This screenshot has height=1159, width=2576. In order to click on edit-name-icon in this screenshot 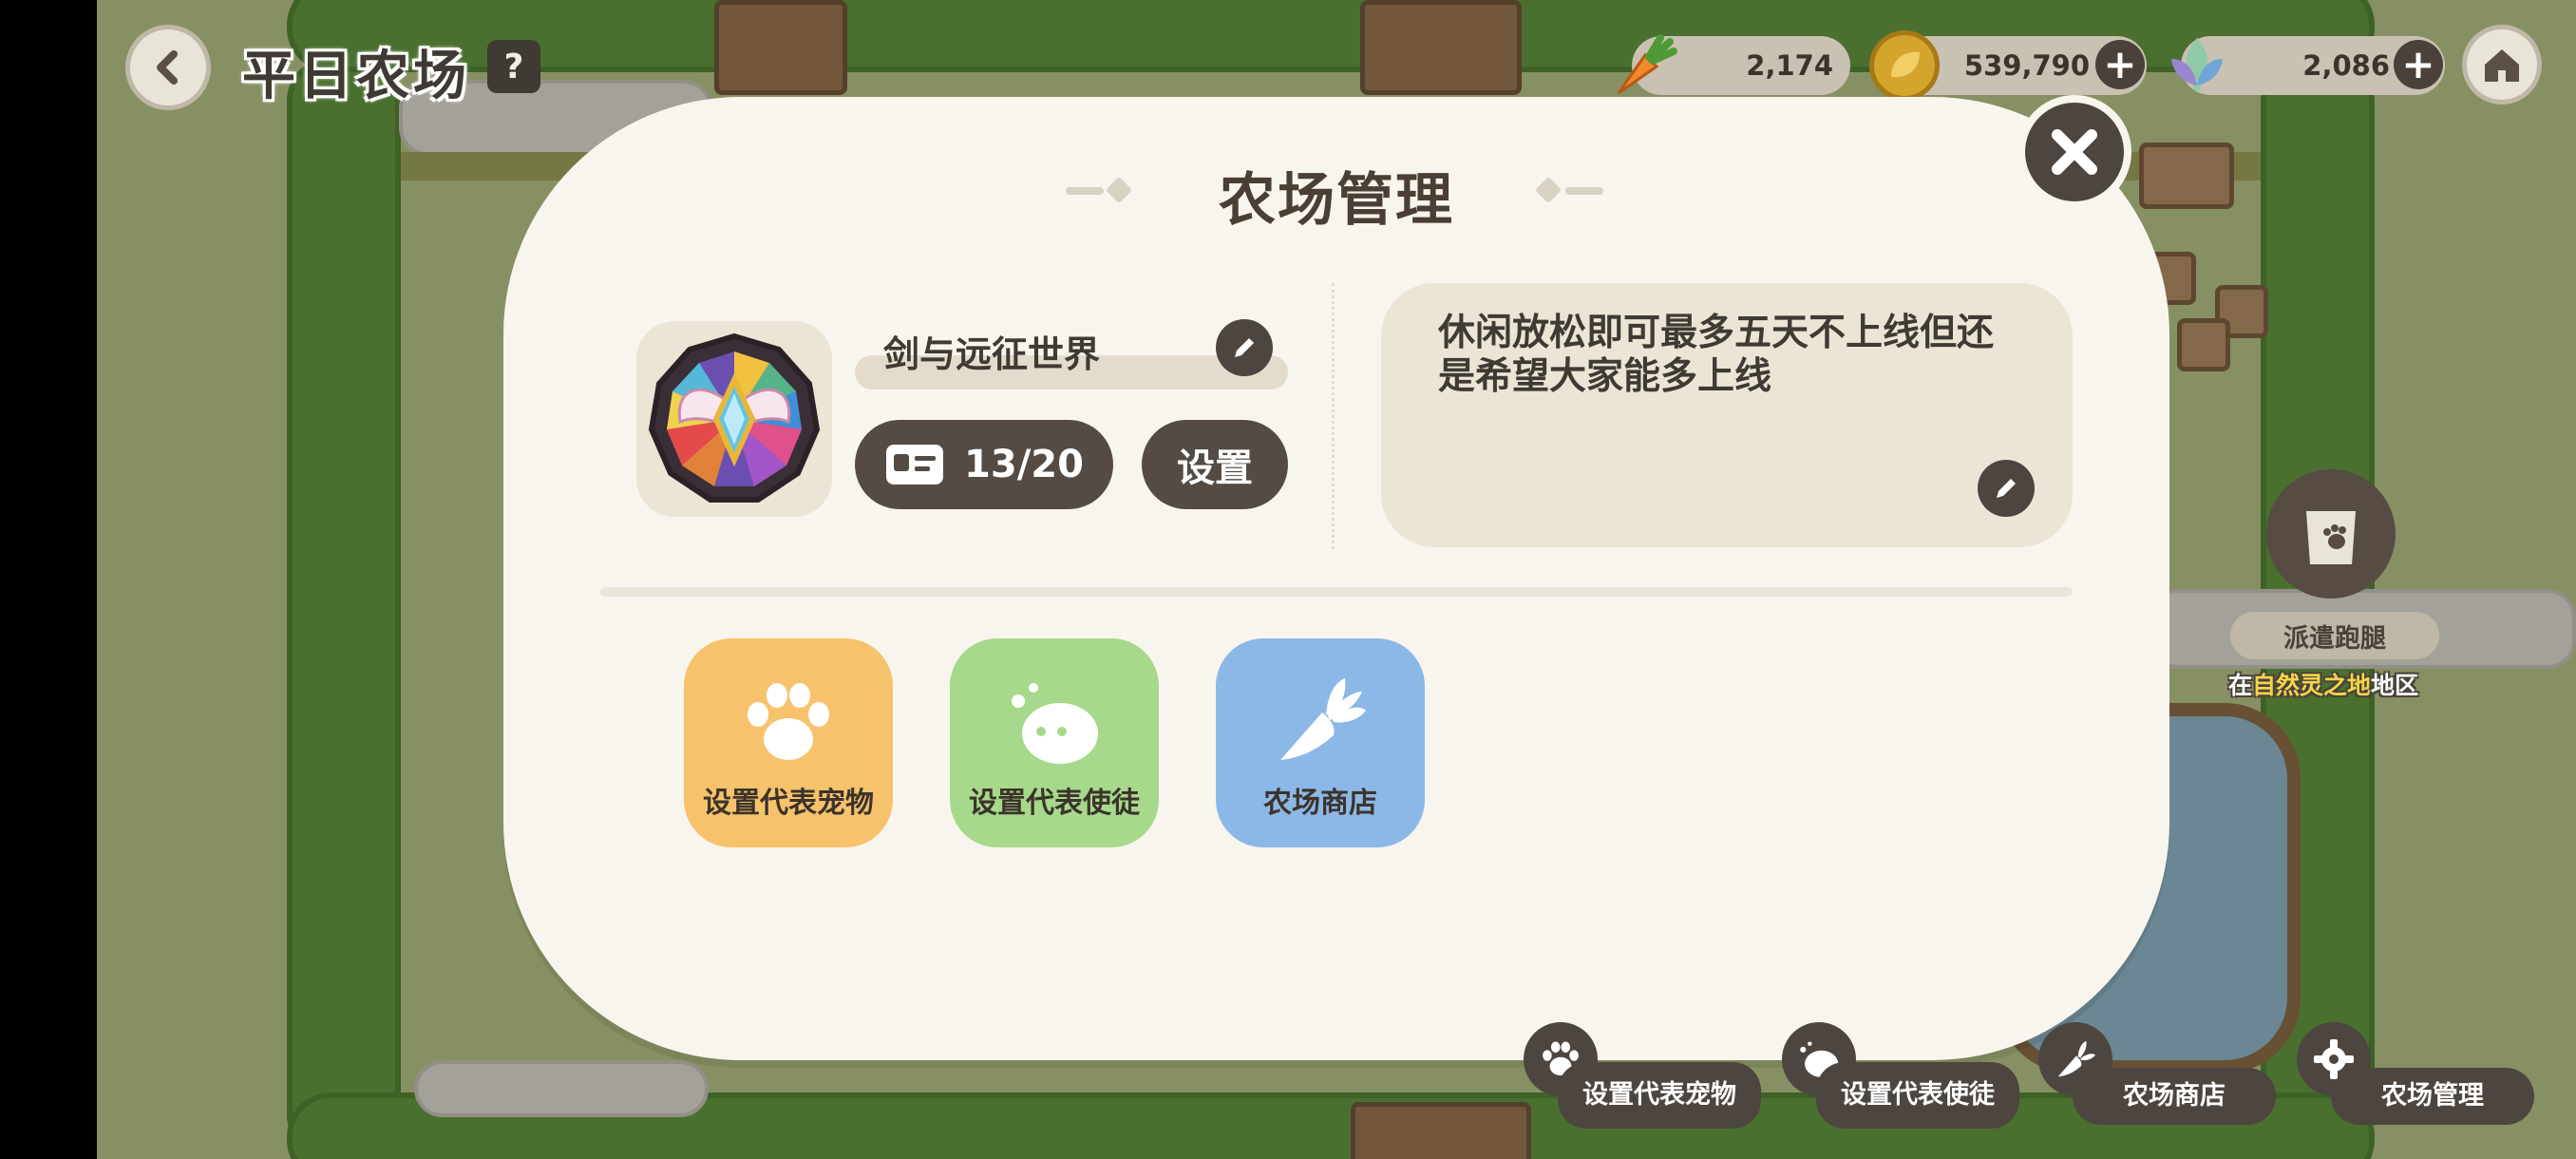, I will do `click(1244, 347)`.